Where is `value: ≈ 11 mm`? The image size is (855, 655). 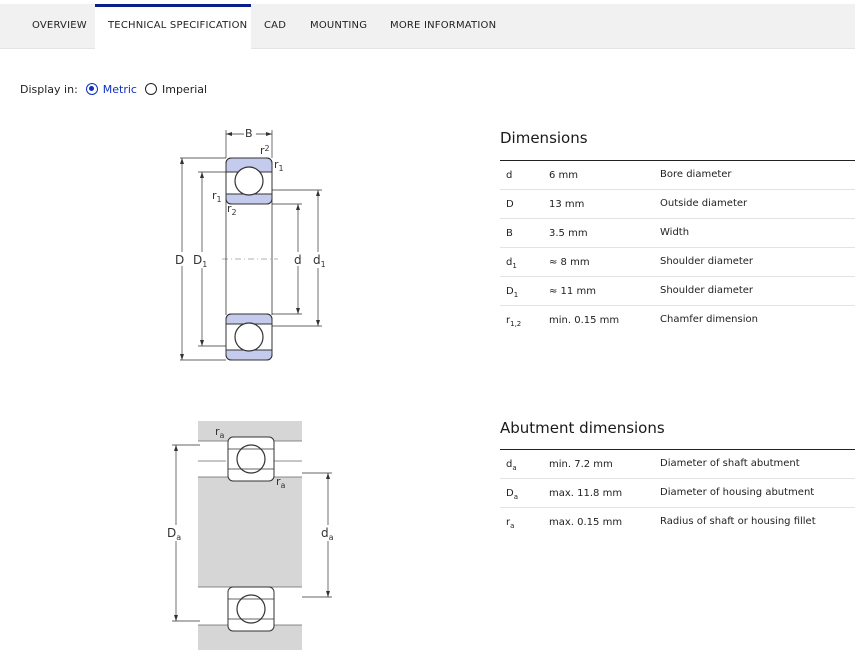
value: ≈ 11 mm is located at coordinates (572, 291).